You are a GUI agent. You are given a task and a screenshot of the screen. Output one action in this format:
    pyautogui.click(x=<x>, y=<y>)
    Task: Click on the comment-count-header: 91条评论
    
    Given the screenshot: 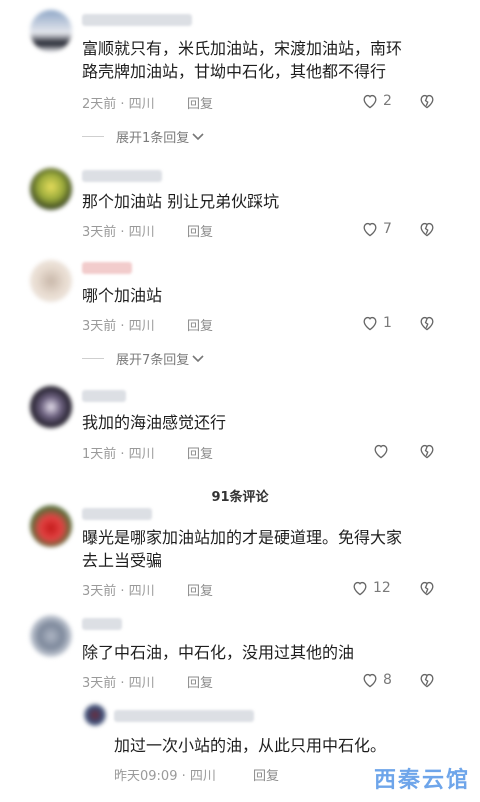 What is the action you would take?
    pyautogui.click(x=240, y=497)
    